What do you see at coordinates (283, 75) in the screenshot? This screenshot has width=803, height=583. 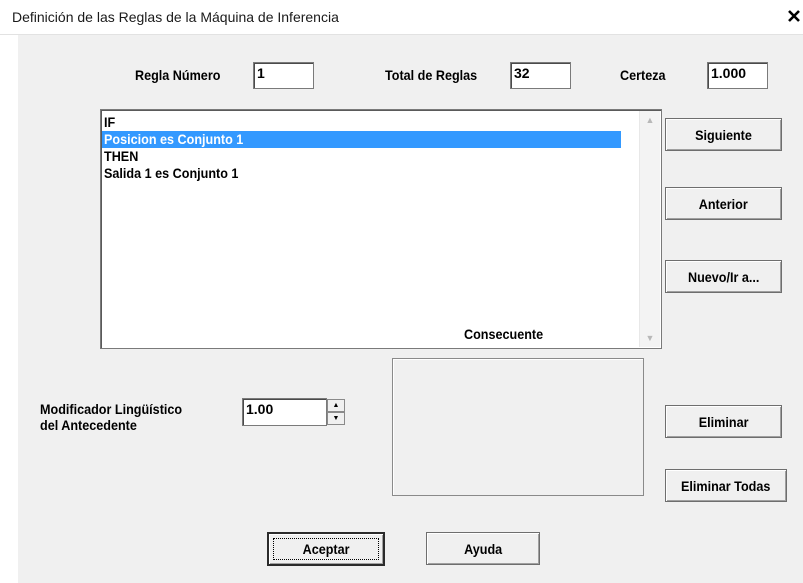 I see `regla-numero-field: 1` at bounding box center [283, 75].